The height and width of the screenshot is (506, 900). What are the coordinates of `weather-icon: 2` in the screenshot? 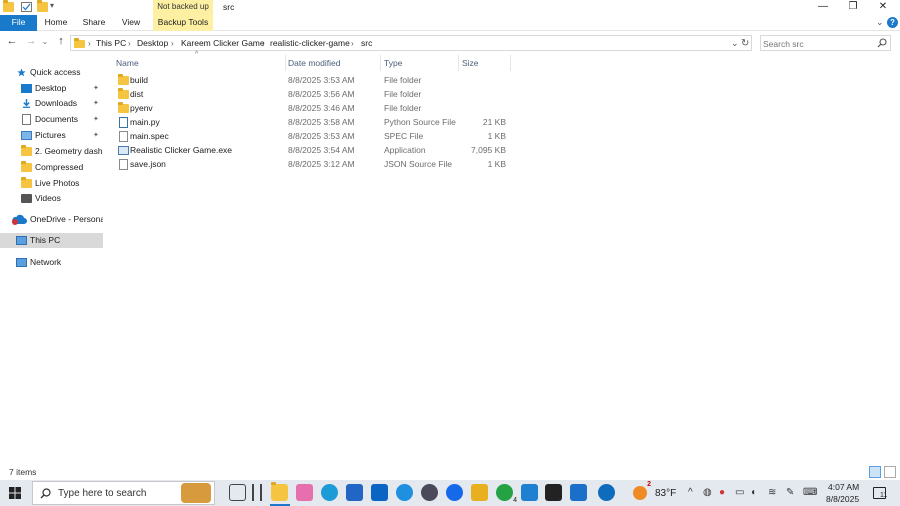 It's located at (642, 490).